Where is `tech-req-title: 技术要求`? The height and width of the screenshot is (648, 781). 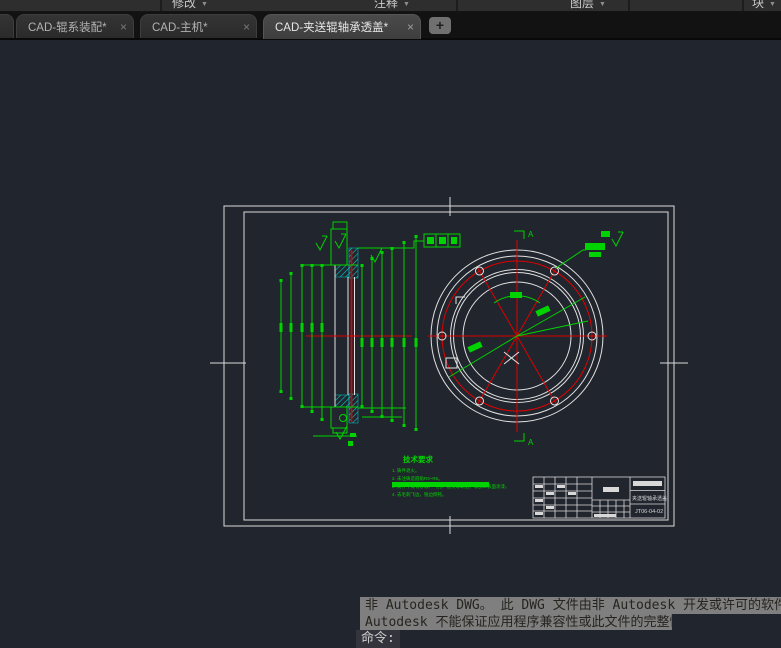 tech-req-title: 技术要求 is located at coordinates (418, 459).